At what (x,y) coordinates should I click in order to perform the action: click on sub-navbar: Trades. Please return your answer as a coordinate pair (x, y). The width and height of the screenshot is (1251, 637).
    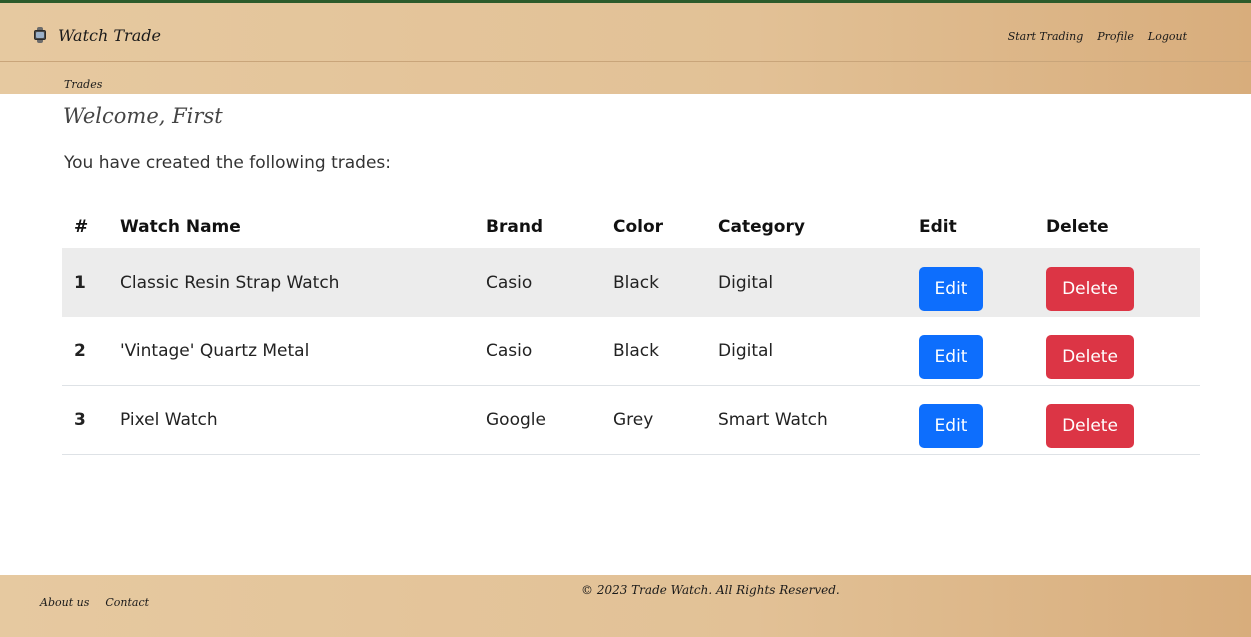
    Looking at the image, I should click on (83, 82).